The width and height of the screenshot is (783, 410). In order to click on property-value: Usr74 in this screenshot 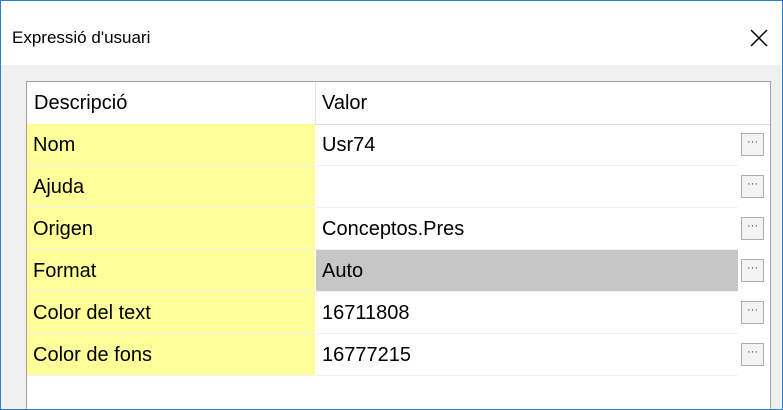, I will do `click(527, 145)`.